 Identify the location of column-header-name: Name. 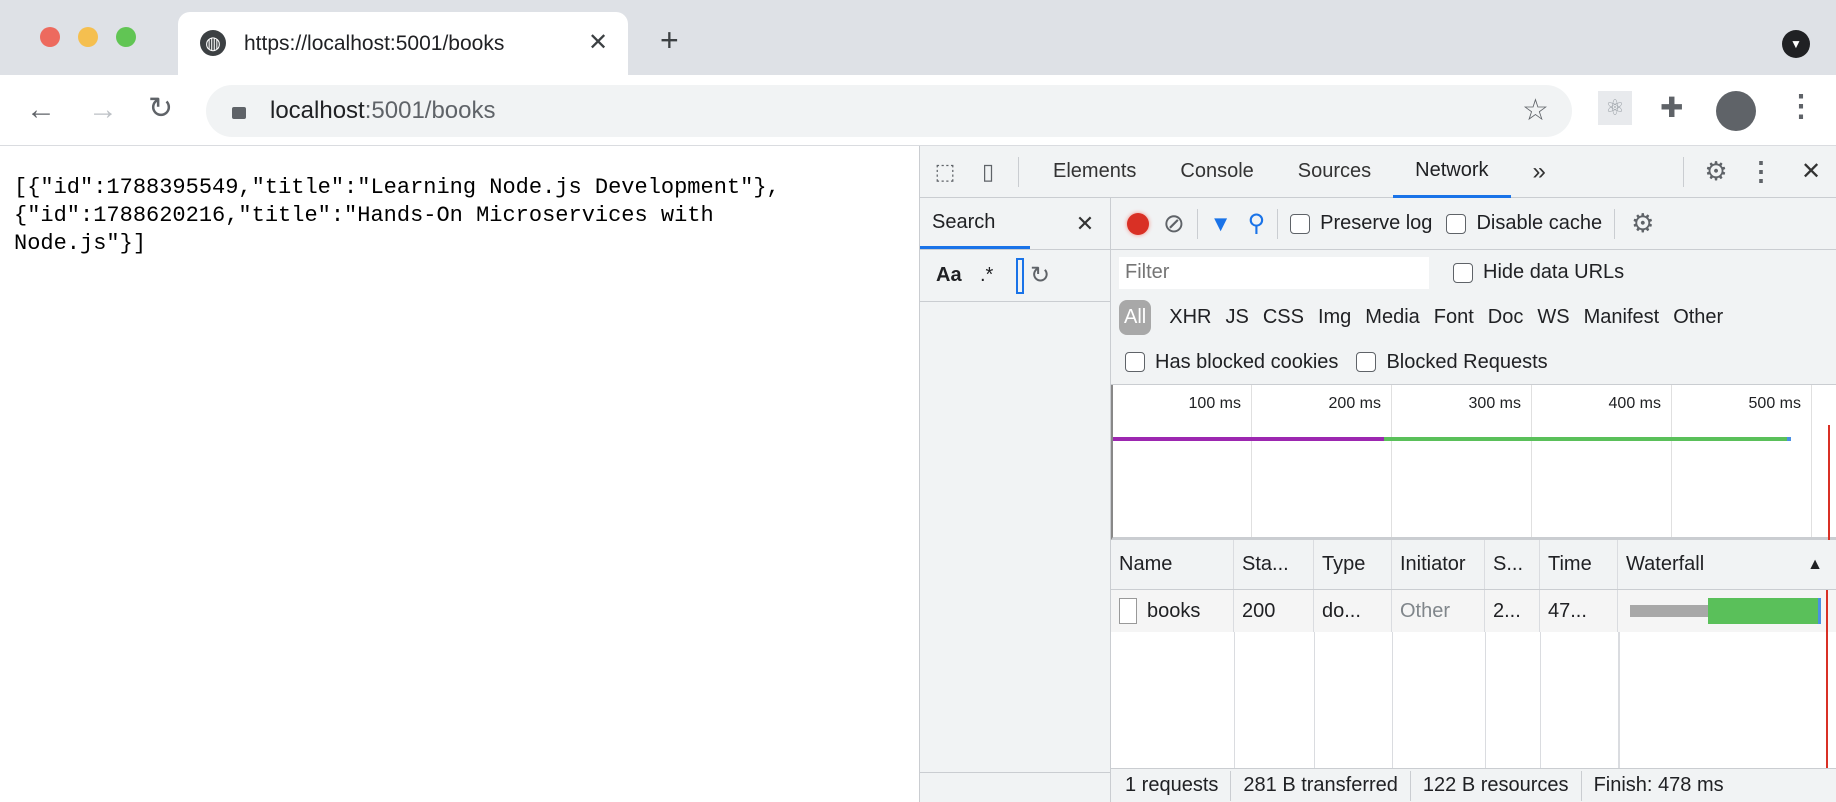
(1172, 564).